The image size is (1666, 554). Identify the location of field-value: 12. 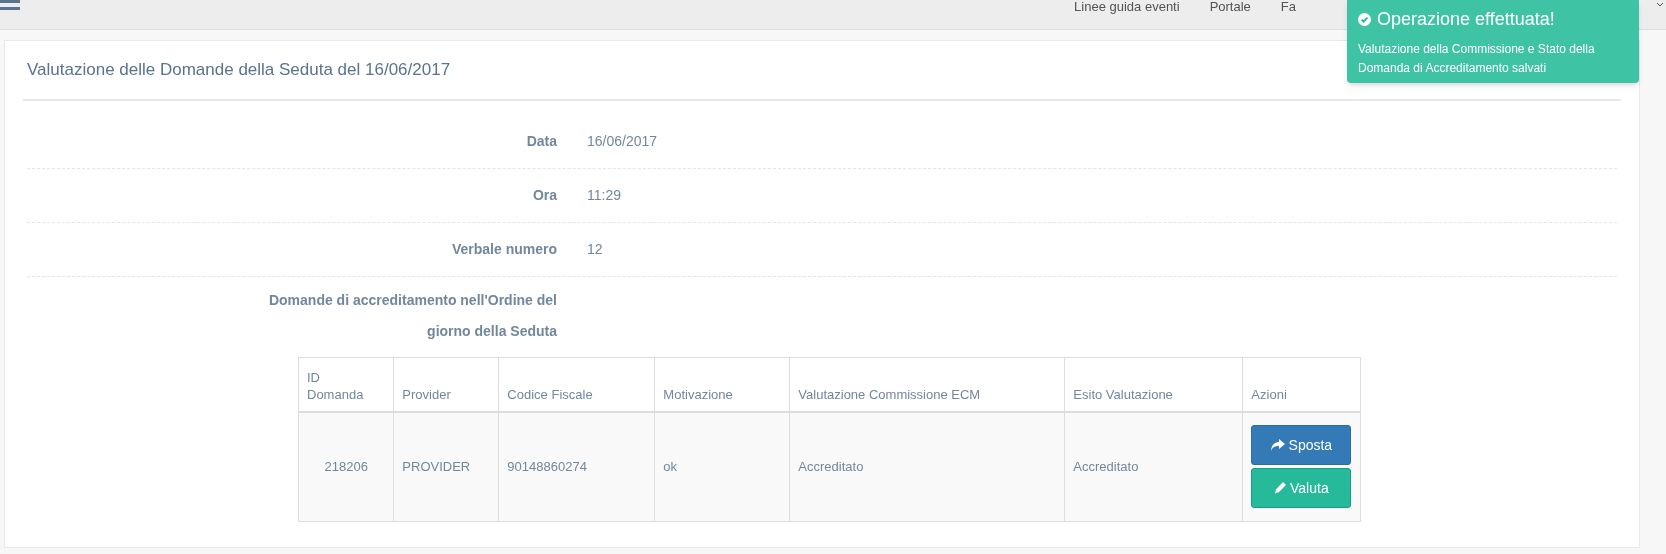
(595, 249).